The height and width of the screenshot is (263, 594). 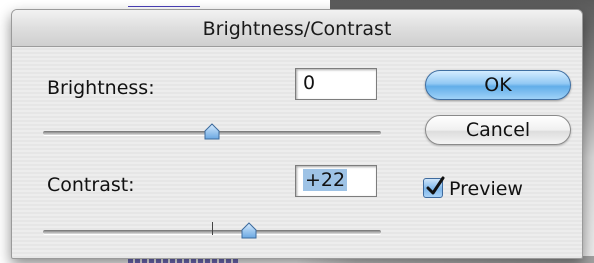 What do you see at coordinates (325, 180) in the screenshot?
I see `contrast-value: +22` at bounding box center [325, 180].